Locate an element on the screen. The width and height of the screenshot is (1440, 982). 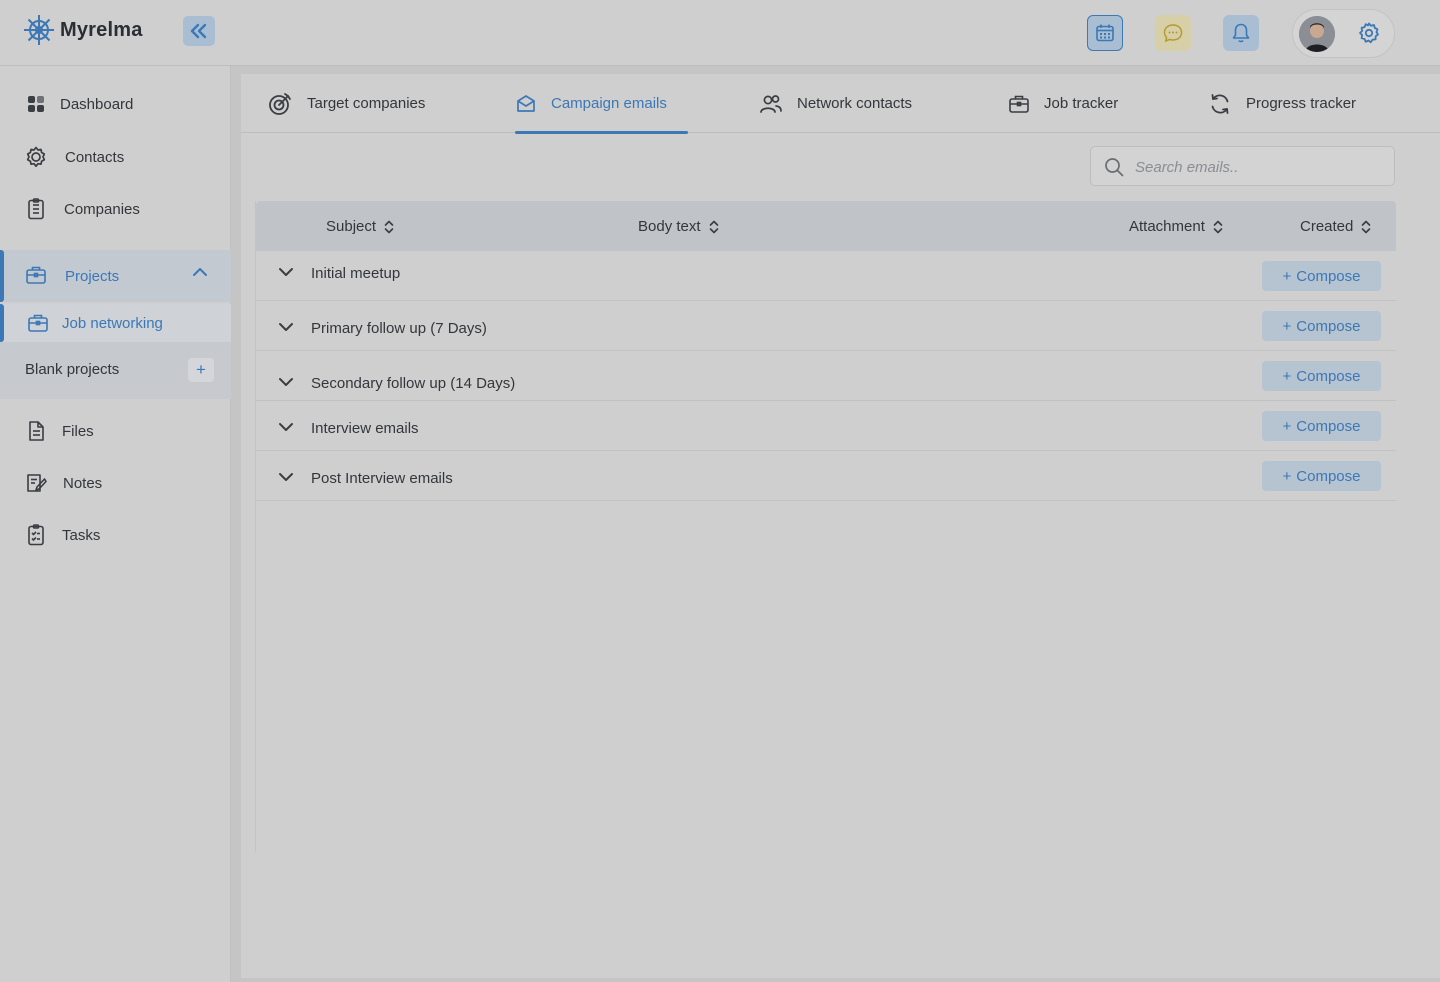
refresh-icon is located at coordinates (1220, 103).